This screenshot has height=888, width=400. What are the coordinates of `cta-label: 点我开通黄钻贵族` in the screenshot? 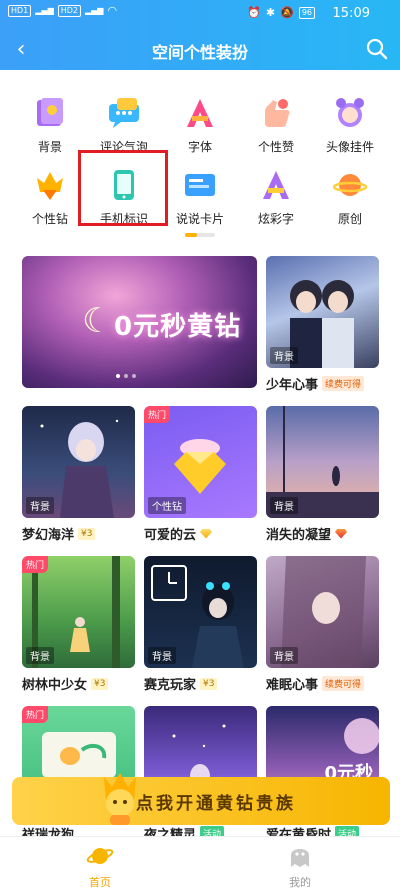 It's located at (216, 803).